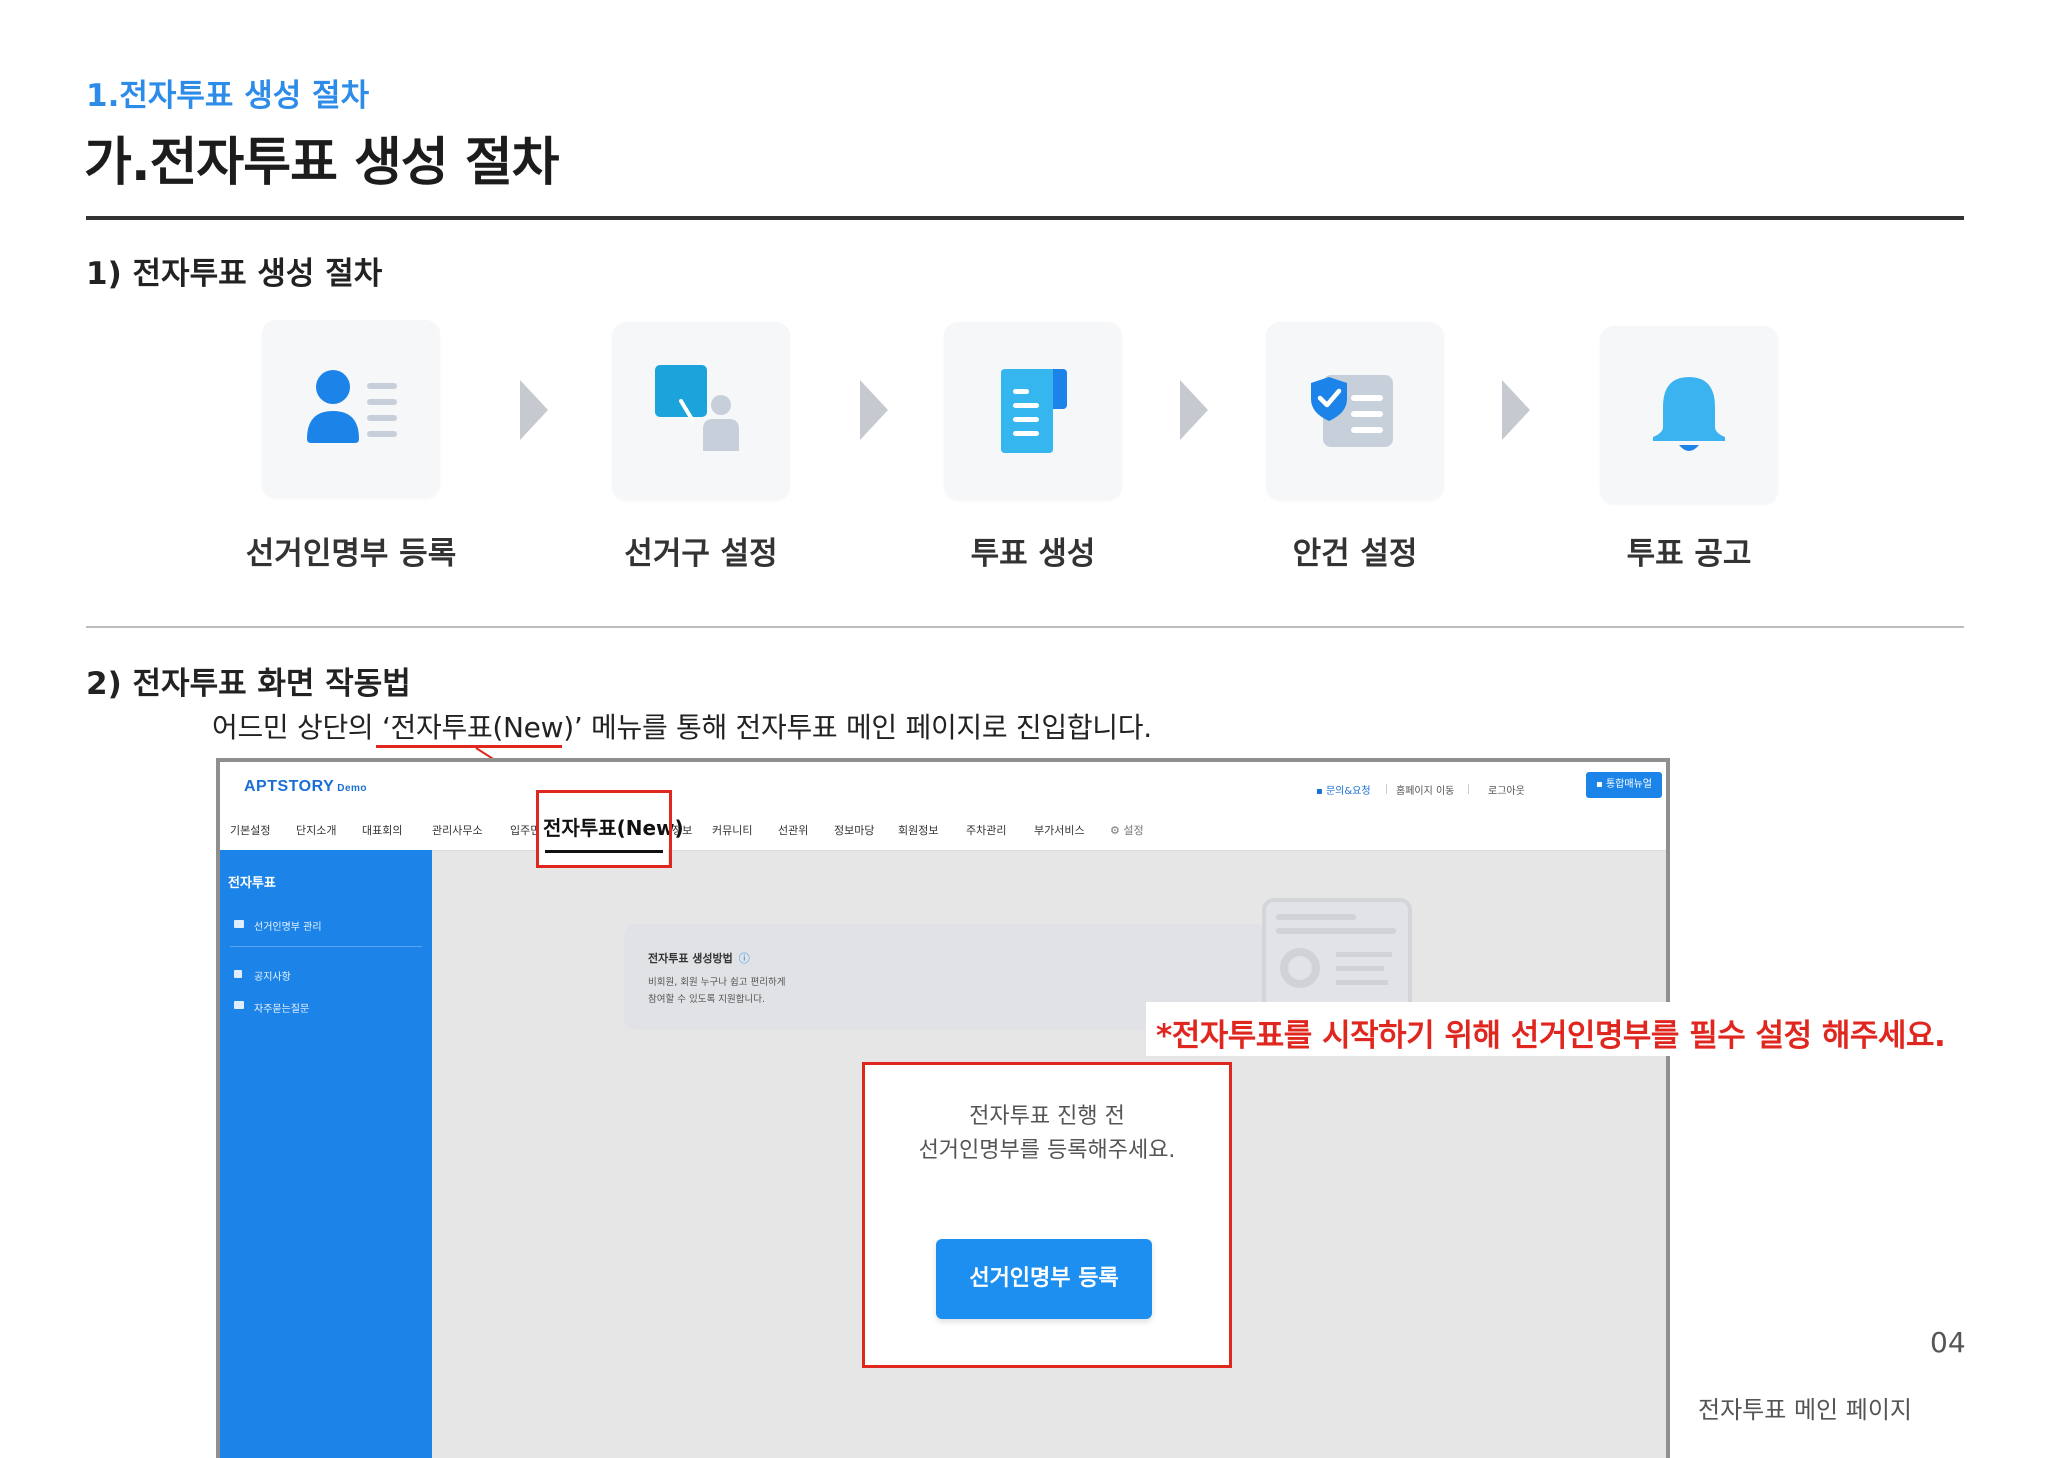 The height and width of the screenshot is (1458, 2048). I want to click on sidebar-item-faq: 자주묻는질문, so click(281, 1007).